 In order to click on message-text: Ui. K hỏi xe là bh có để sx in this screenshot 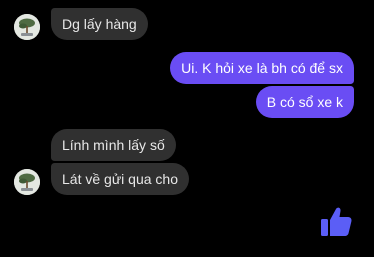, I will do `click(262, 68)`.